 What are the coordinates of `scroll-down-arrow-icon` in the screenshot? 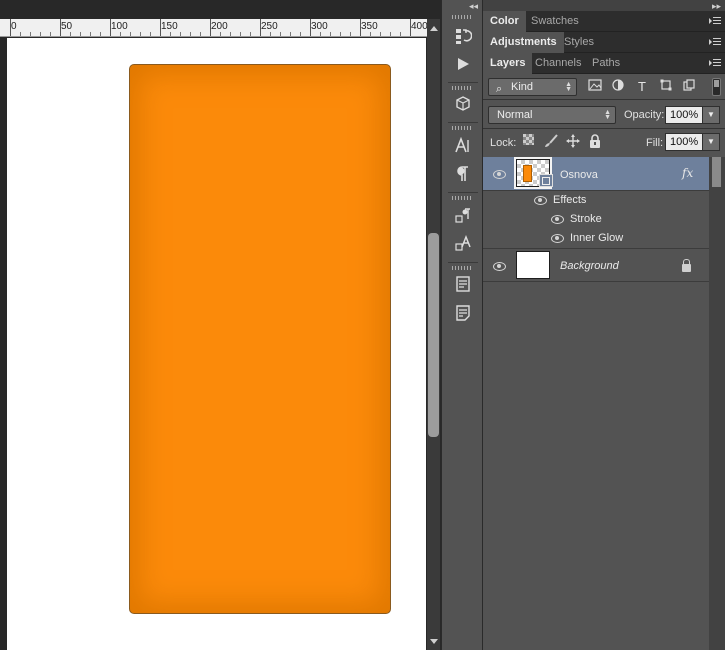 It's located at (434, 641).